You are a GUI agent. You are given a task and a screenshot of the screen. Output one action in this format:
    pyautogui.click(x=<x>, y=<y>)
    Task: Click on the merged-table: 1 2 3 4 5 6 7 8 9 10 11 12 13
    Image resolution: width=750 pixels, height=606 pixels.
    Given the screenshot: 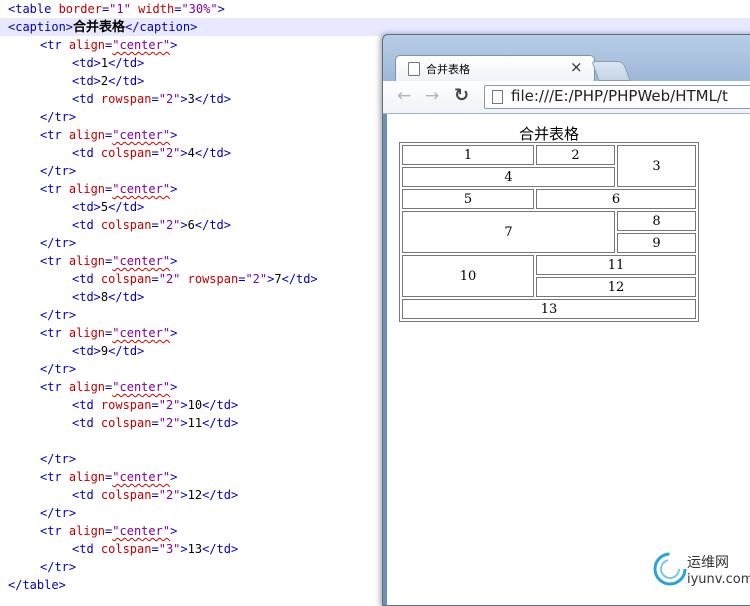 What is the action you would take?
    pyautogui.click(x=549, y=232)
    